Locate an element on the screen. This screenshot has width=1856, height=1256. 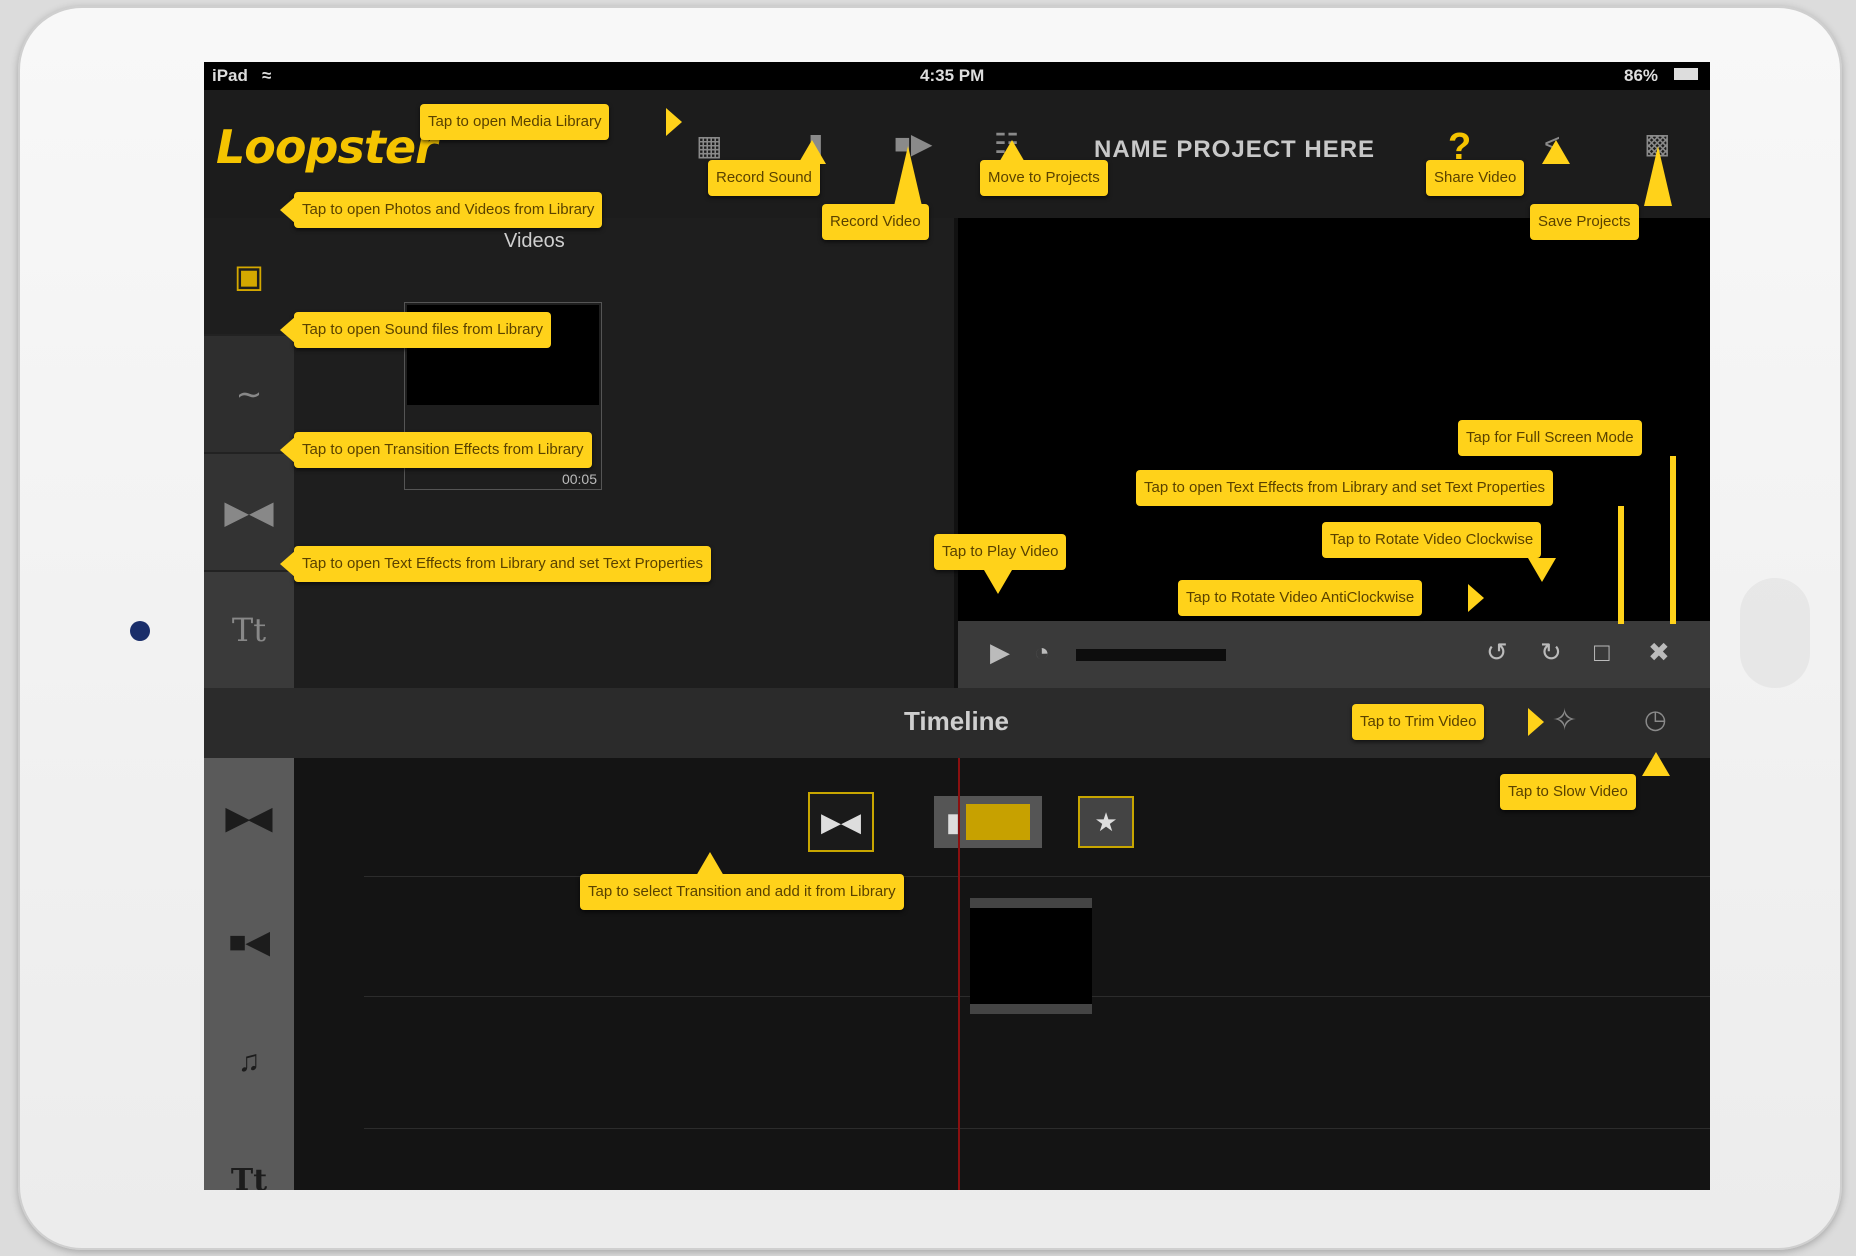
music-note-icon: ♫ is located at coordinates (249, 1061).